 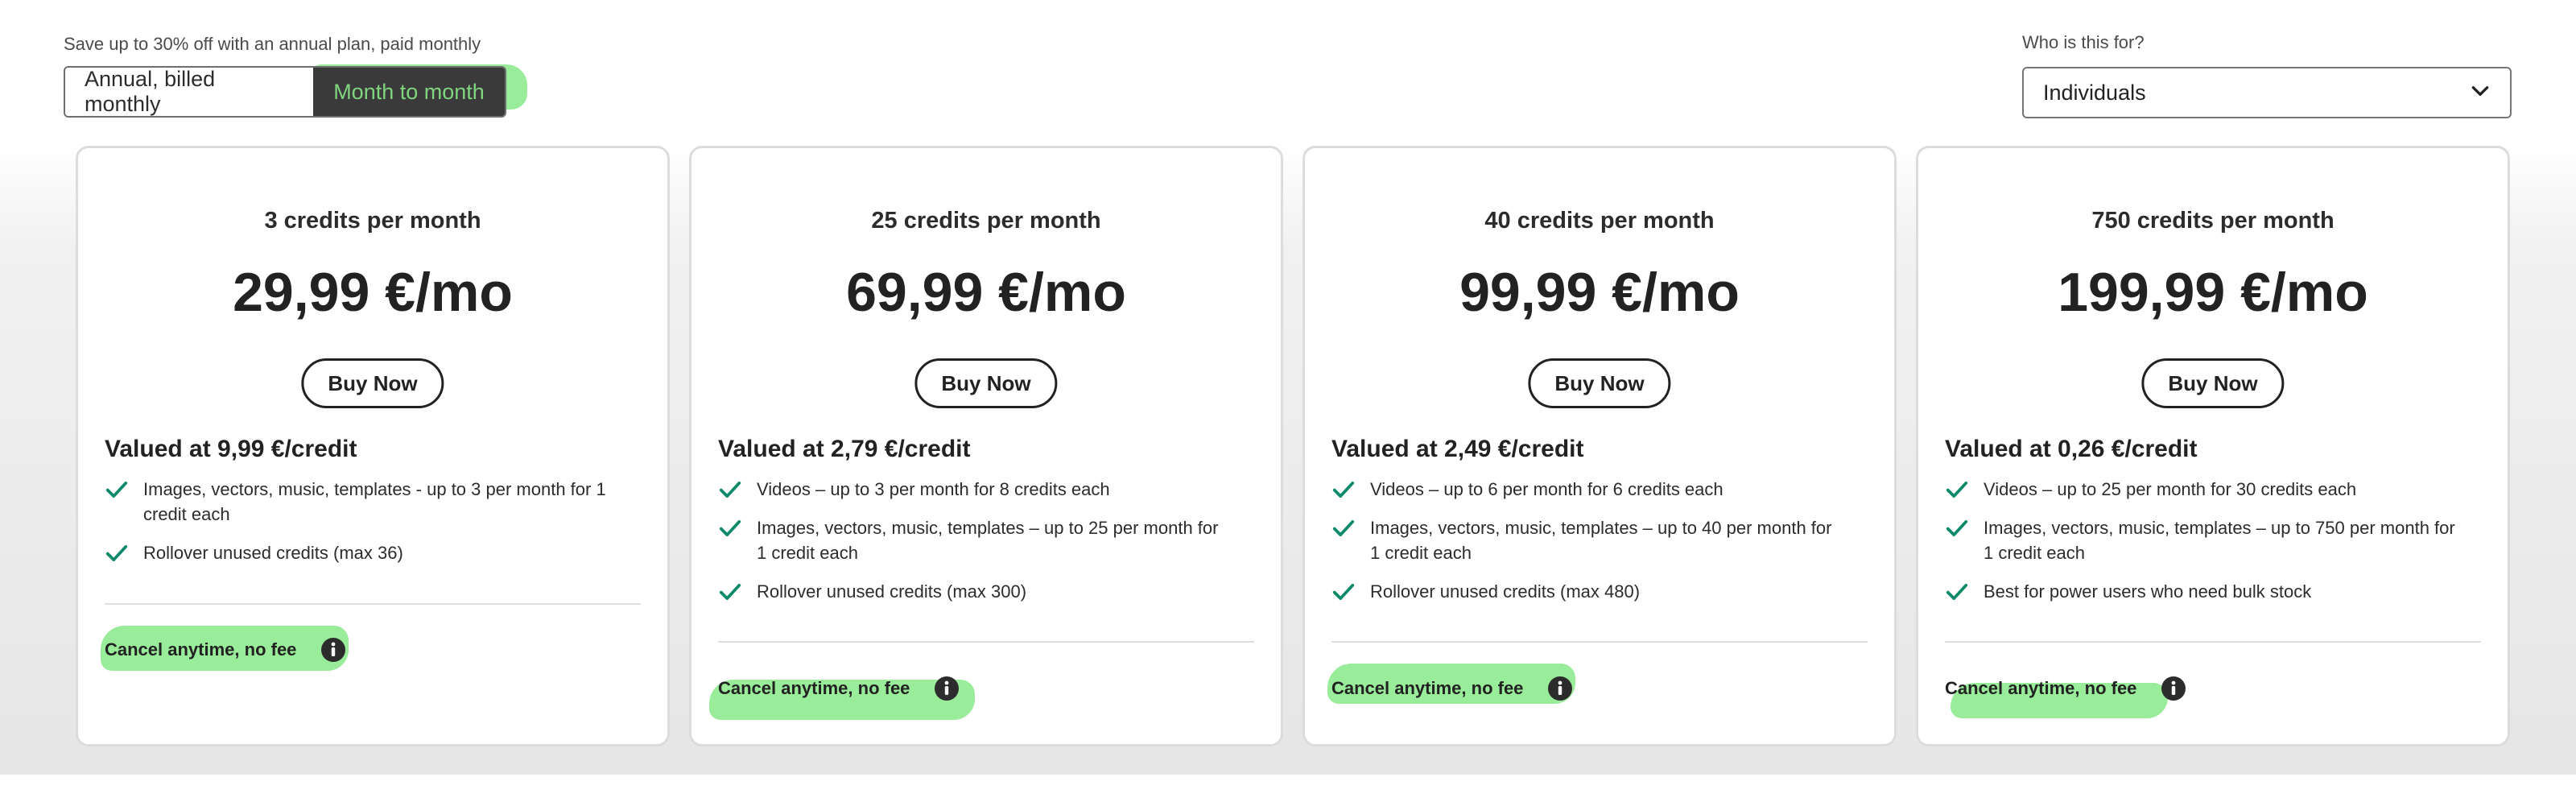 I want to click on plan-credit-value: Valued at 2,49 €/credit, so click(x=1457, y=449).